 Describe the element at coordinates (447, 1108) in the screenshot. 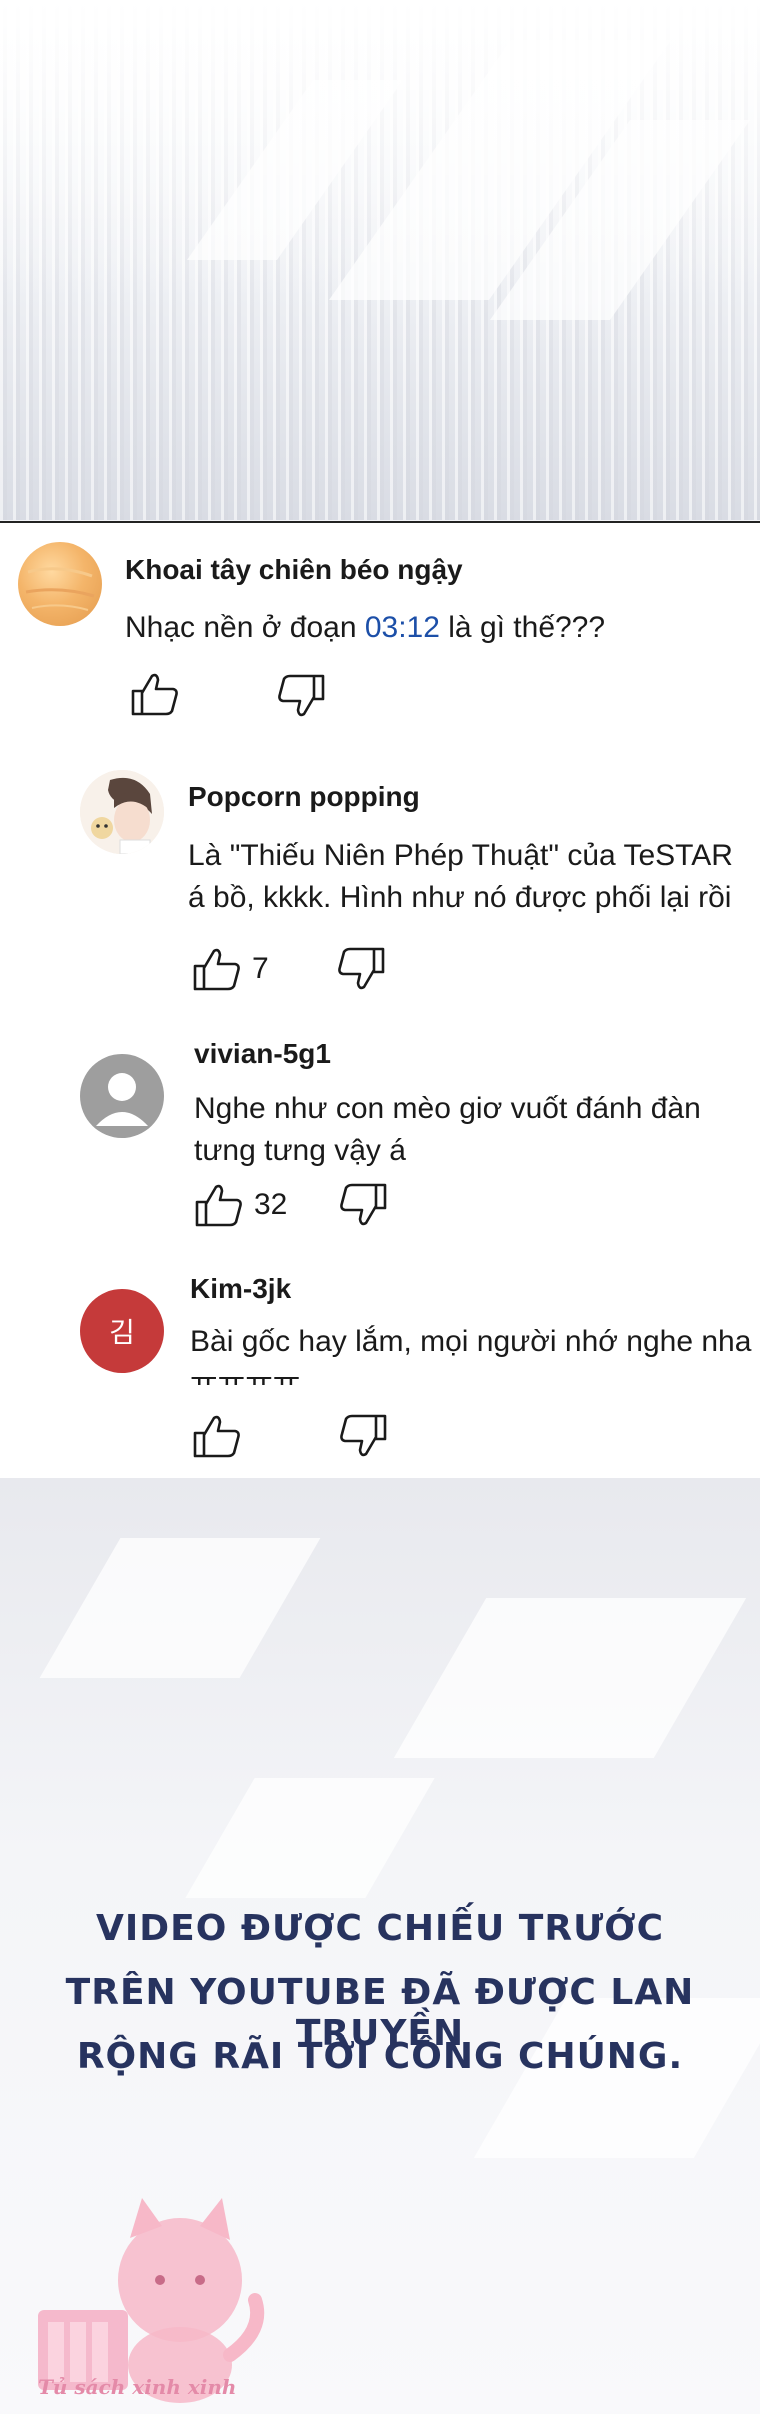

I see `comment-text-line: Nghe như con mèo giơ vuốt đánh đàn` at that location.